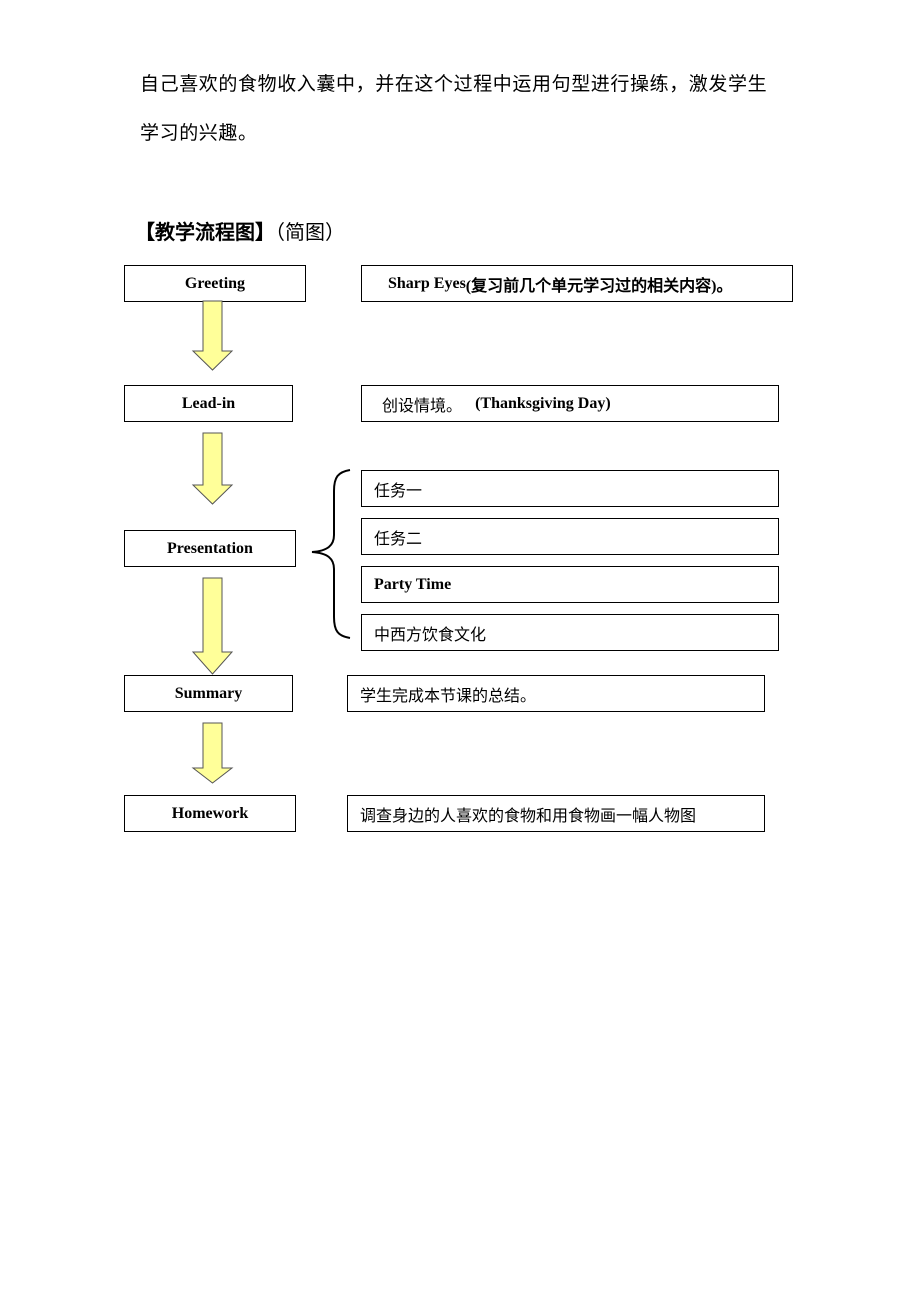  Describe the element at coordinates (543, 403) in the screenshot. I see `detail-lead-in-en: (Thanksgiving Day)` at that location.